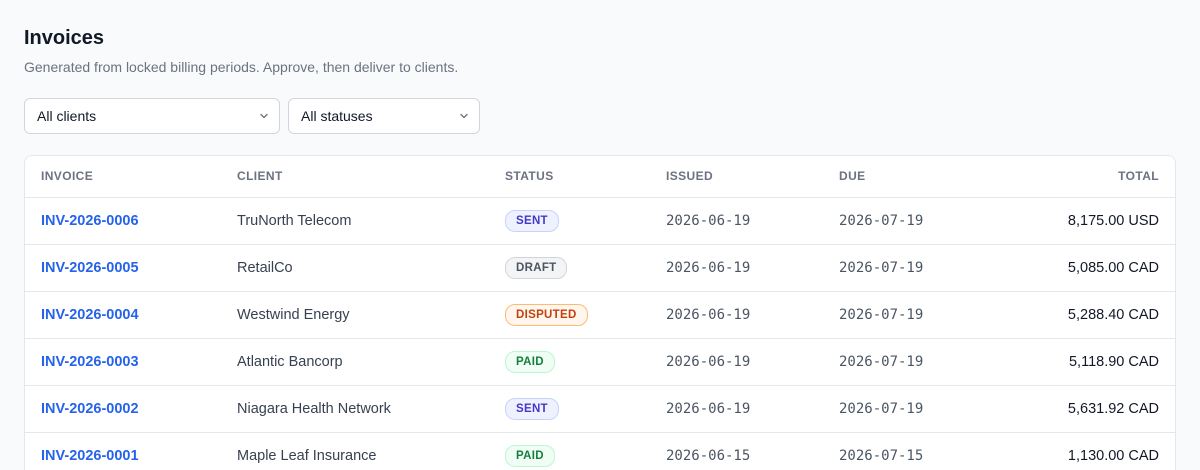  What do you see at coordinates (355, 177) in the screenshot?
I see `column-header-client: CLIENT` at bounding box center [355, 177].